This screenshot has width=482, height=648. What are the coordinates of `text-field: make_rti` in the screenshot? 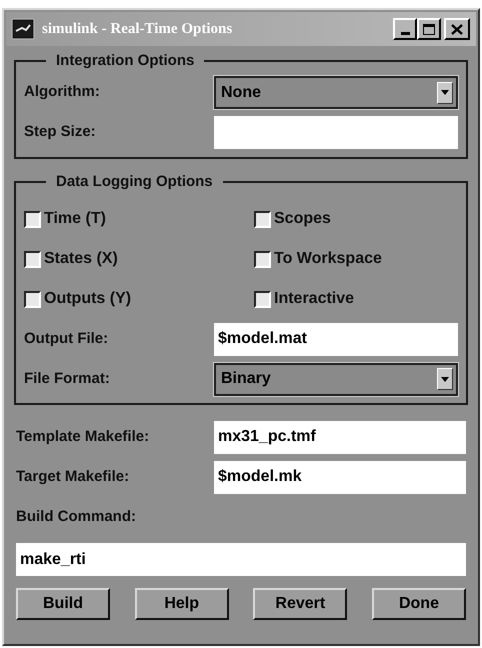 It's located at (241, 559).